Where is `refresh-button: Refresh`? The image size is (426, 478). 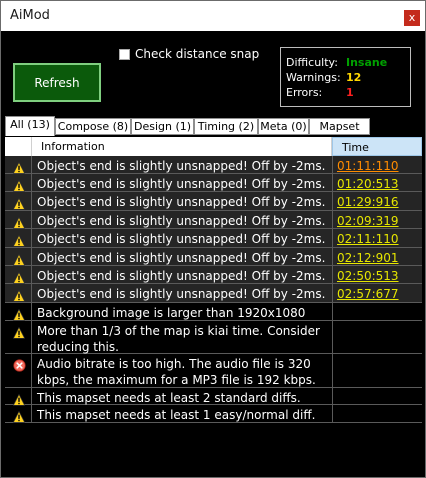
refresh-button: Refresh is located at coordinates (57, 82).